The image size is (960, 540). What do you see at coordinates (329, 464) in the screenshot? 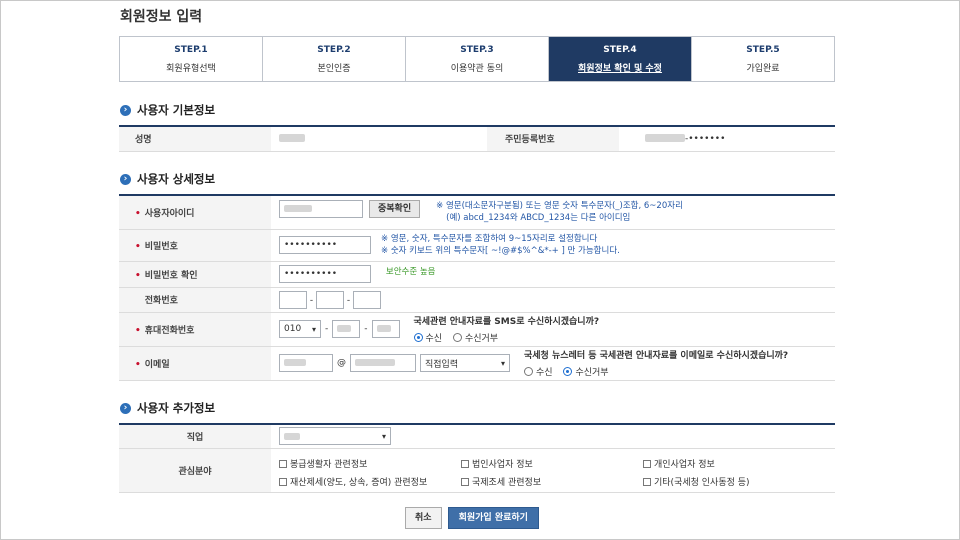
I see `checkbox-label: 봉급생활자 관련정보` at bounding box center [329, 464].